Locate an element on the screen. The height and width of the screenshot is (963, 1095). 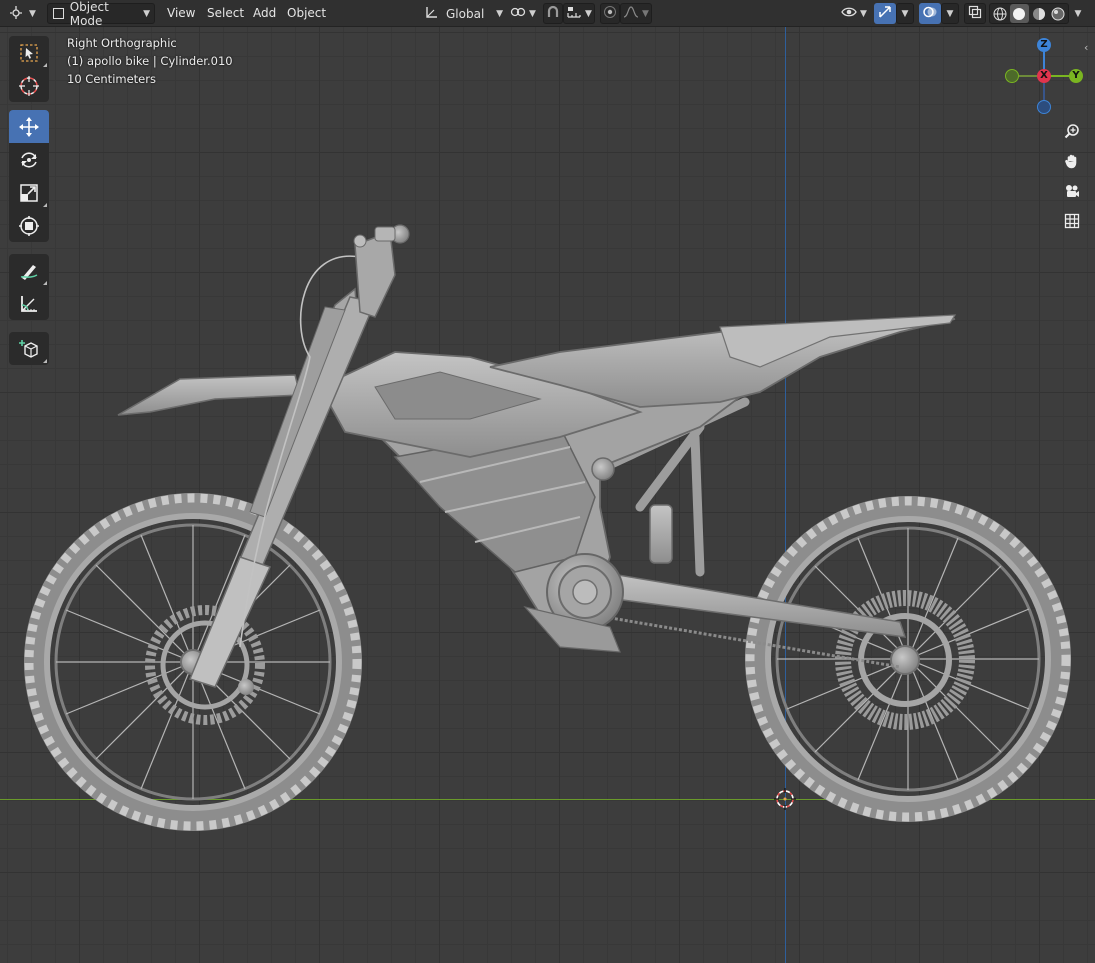
navigation-gizmo: Z Y X is located at coordinates (1044, 77).